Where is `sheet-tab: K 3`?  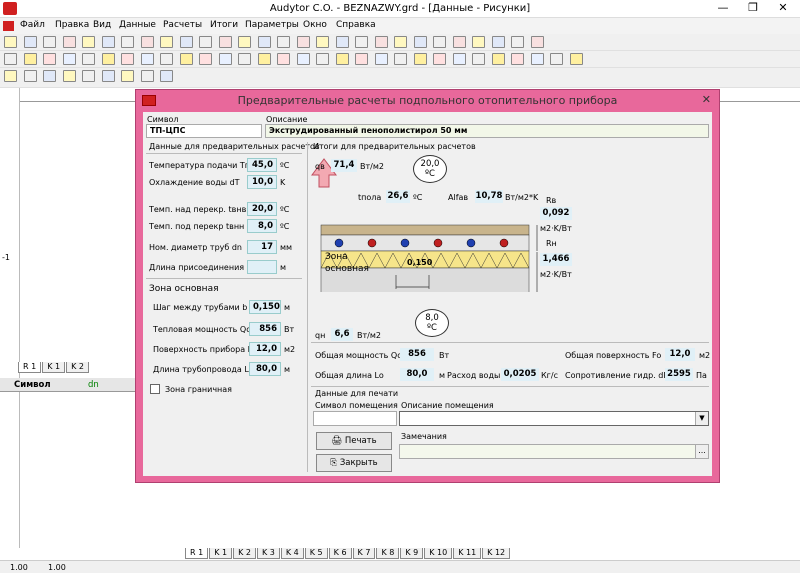 sheet-tab: K 3 is located at coordinates (268, 553).